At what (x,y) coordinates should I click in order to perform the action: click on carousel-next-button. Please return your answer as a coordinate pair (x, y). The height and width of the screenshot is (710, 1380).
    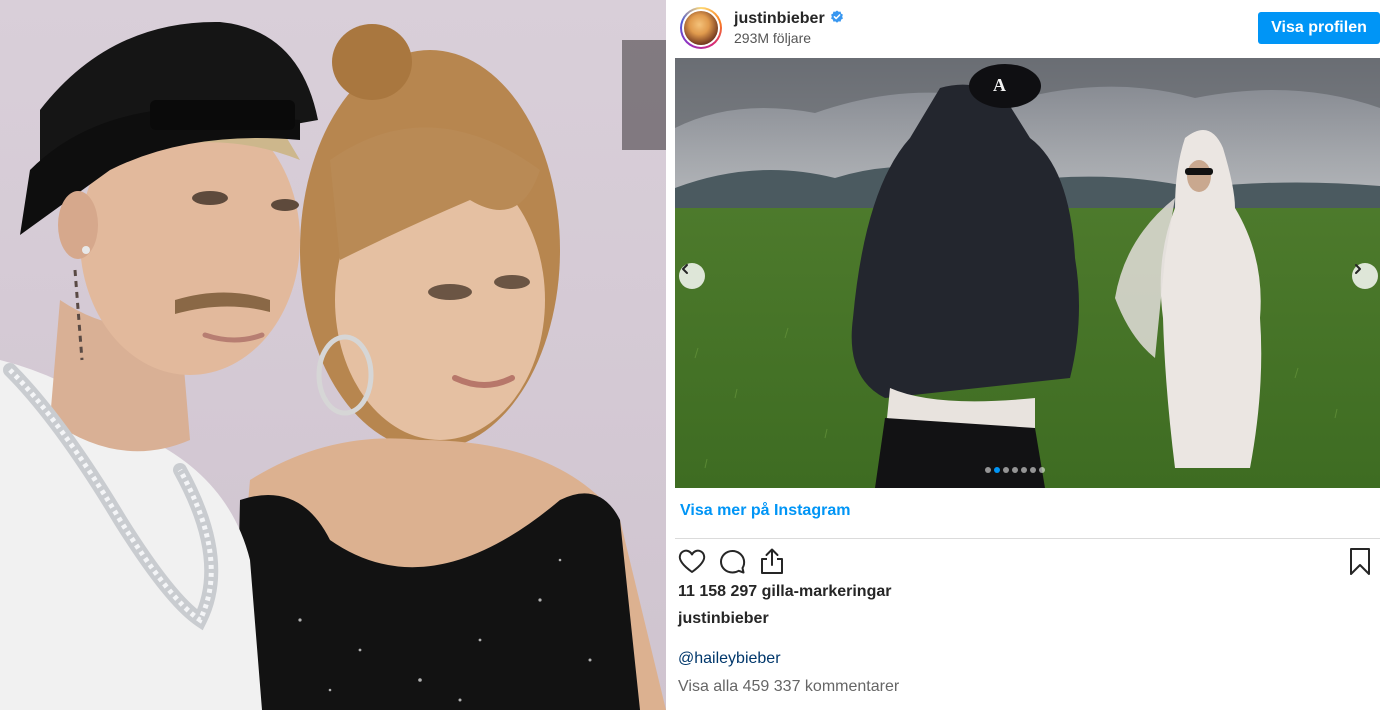
    Looking at the image, I should click on (1365, 276).